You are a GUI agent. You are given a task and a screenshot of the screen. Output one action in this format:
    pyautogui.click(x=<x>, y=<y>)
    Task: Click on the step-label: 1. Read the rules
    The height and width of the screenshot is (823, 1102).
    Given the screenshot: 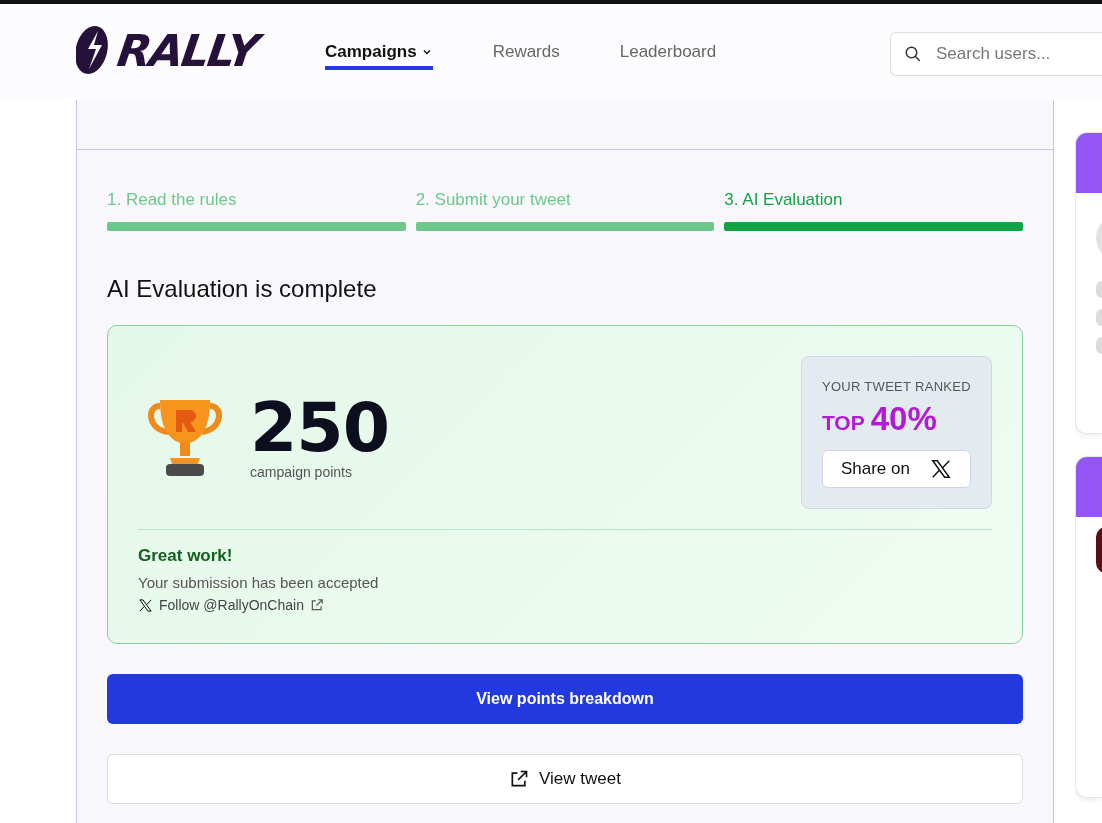 What is the action you would take?
    pyautogui.click(x=172, y=200)
    